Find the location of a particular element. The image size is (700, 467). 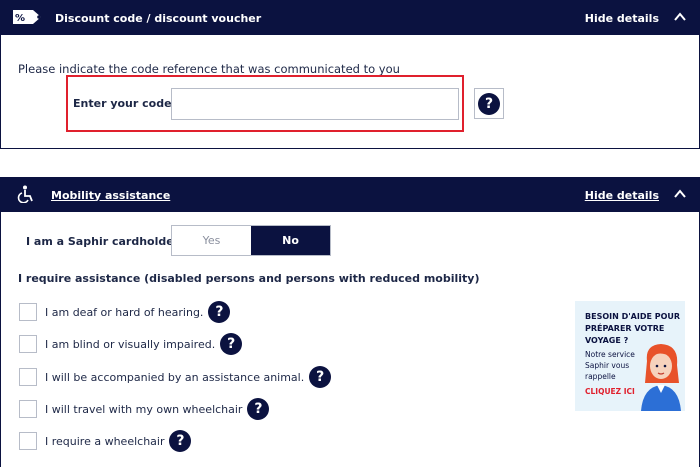

option-own-wheelchair: I will travel with my own wheelchair ? is located at coordinates (144, 409).